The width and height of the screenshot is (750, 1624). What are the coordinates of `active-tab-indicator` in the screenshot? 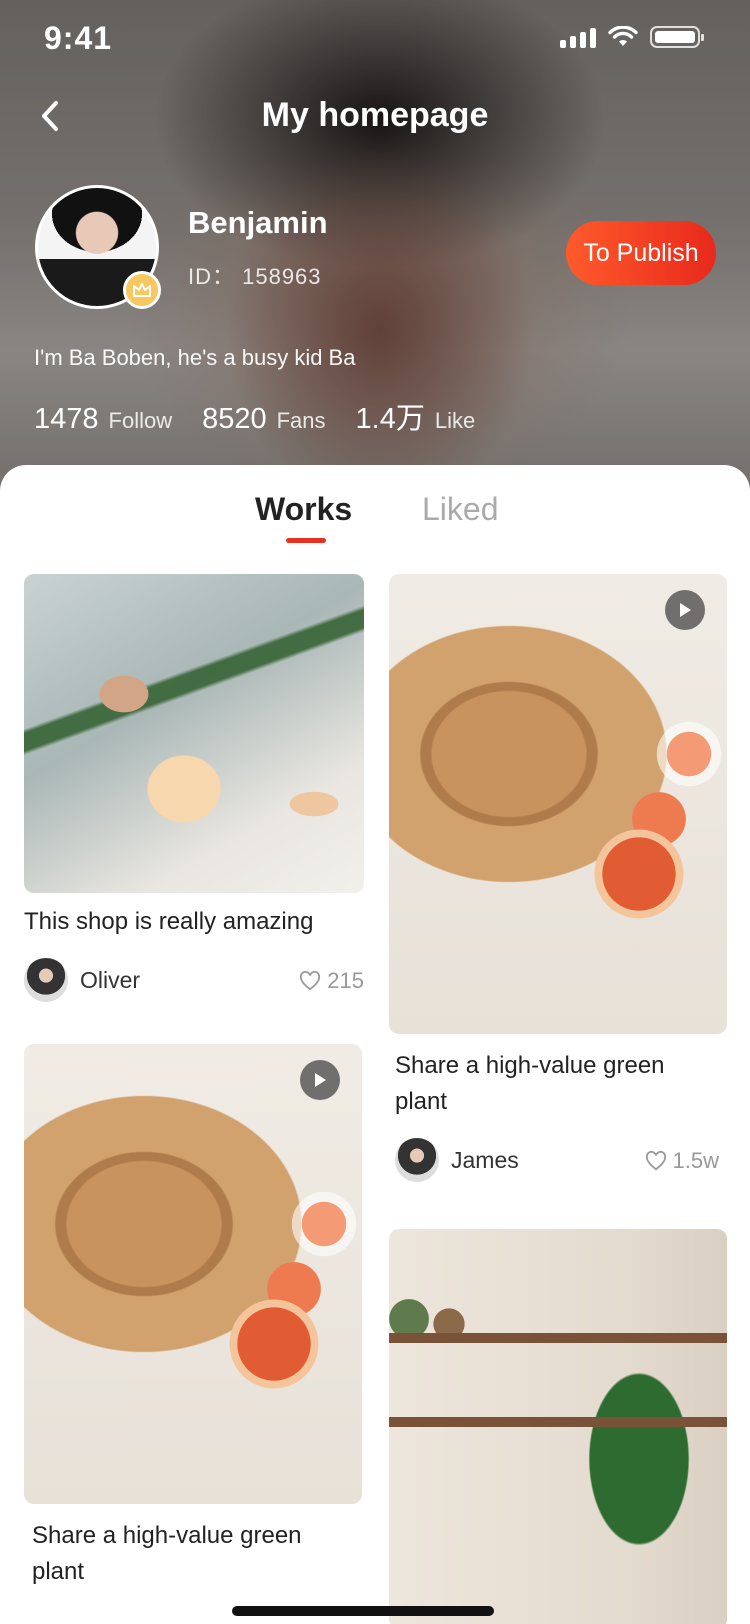 It's located at (306, 540).